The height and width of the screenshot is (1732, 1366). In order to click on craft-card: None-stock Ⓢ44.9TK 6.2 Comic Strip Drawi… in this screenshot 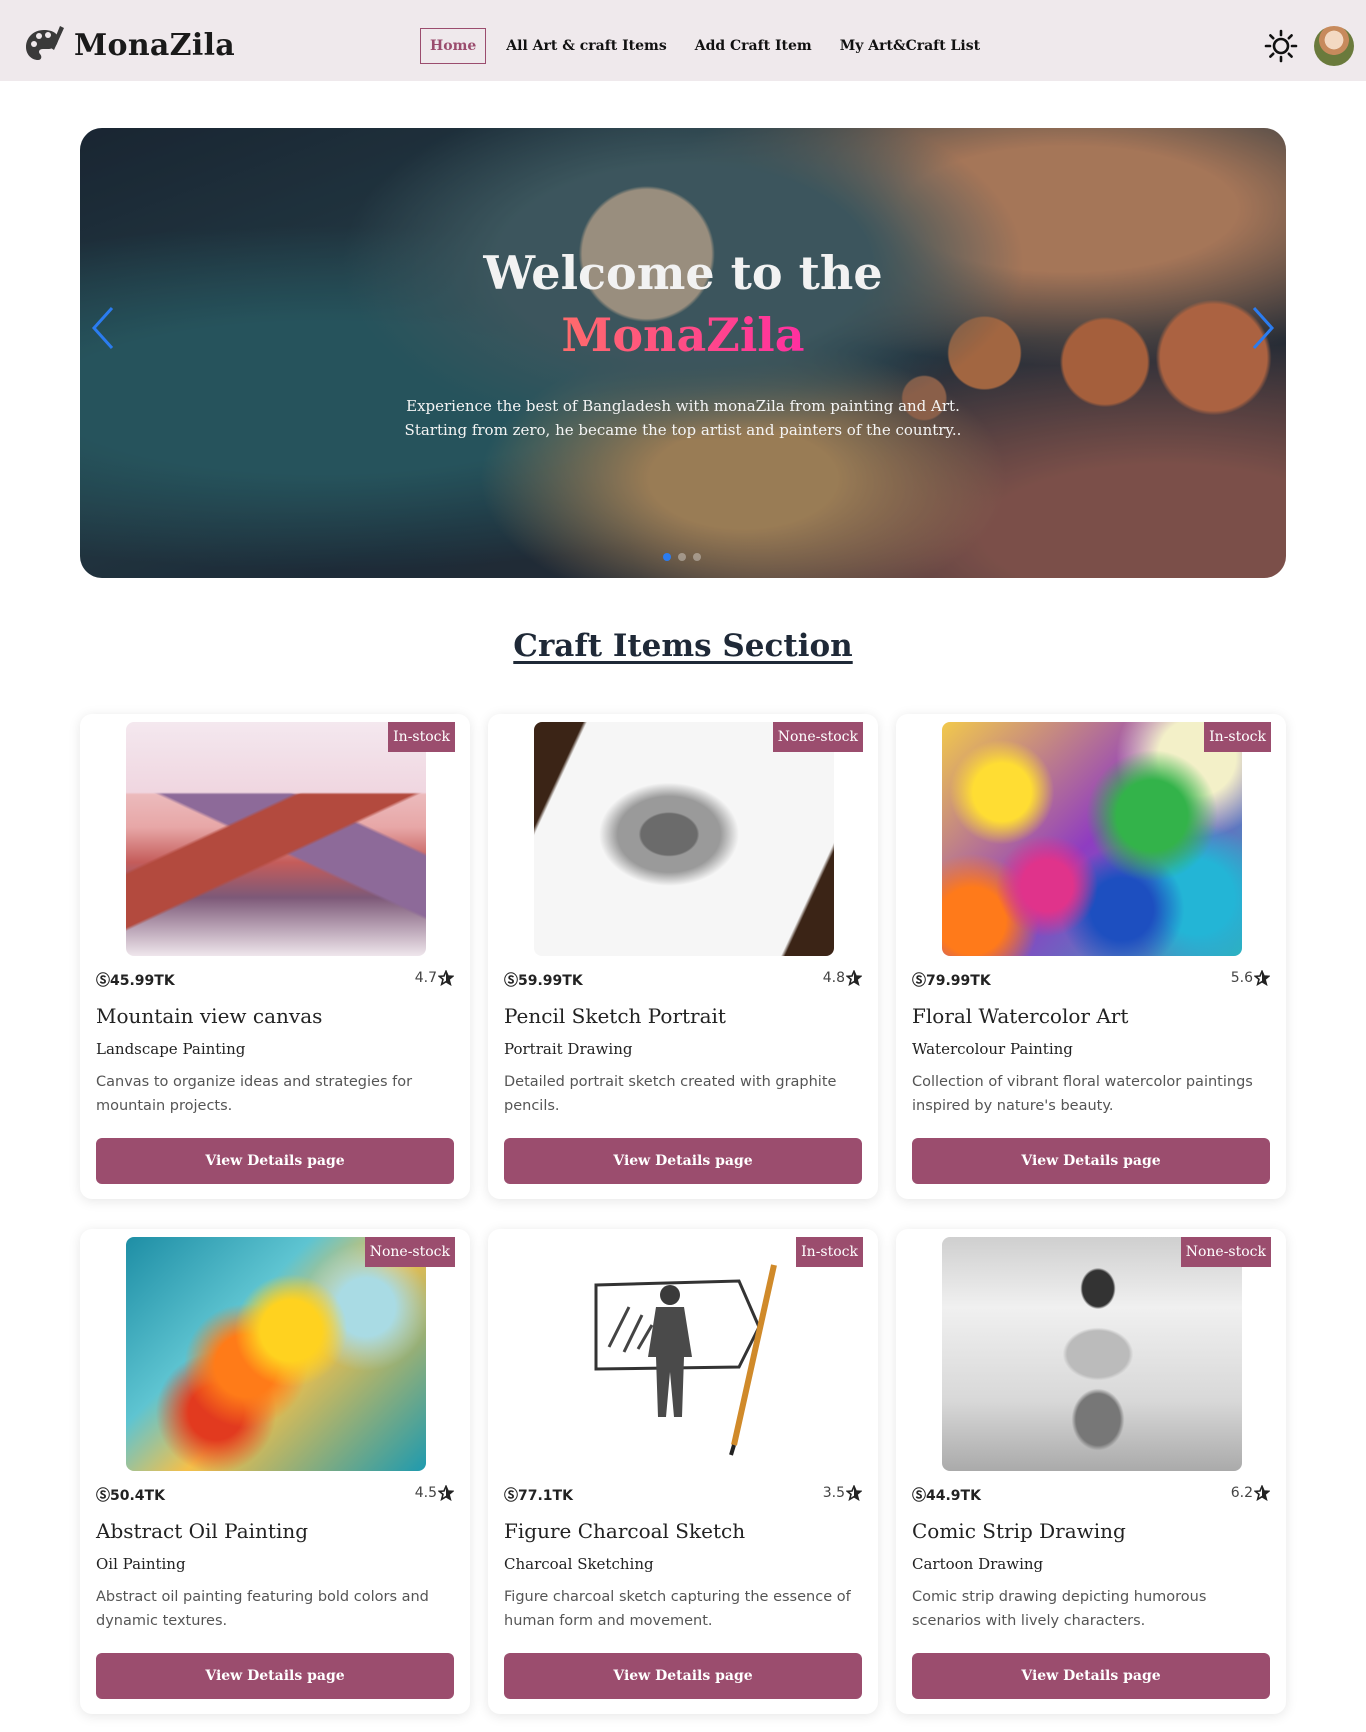, I will do `click(1091, 1471)`.